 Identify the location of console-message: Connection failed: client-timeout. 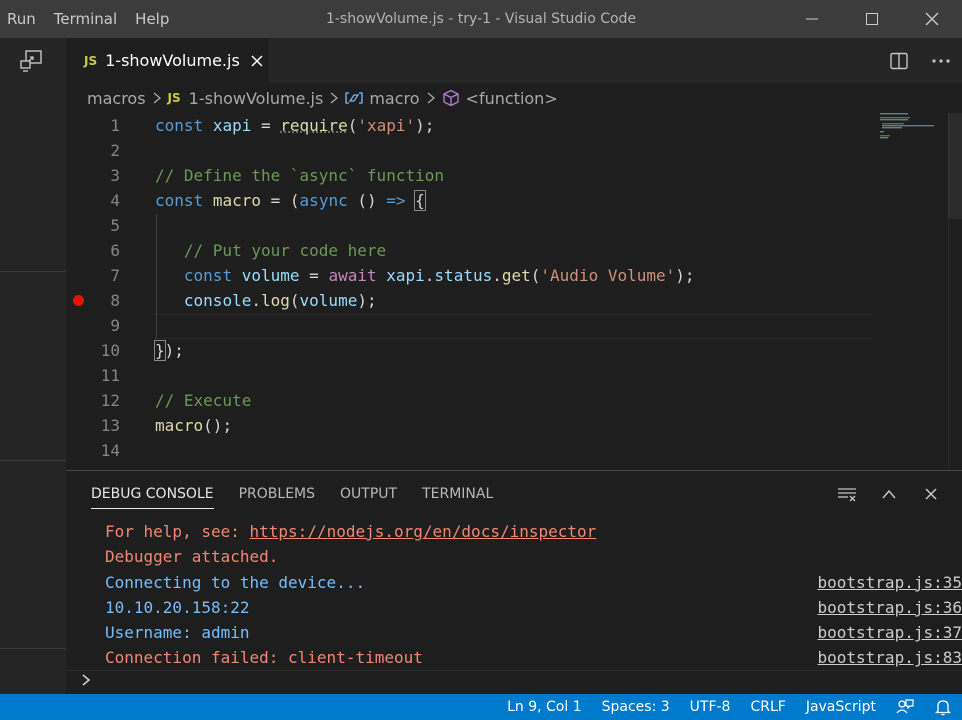
(264, 658).